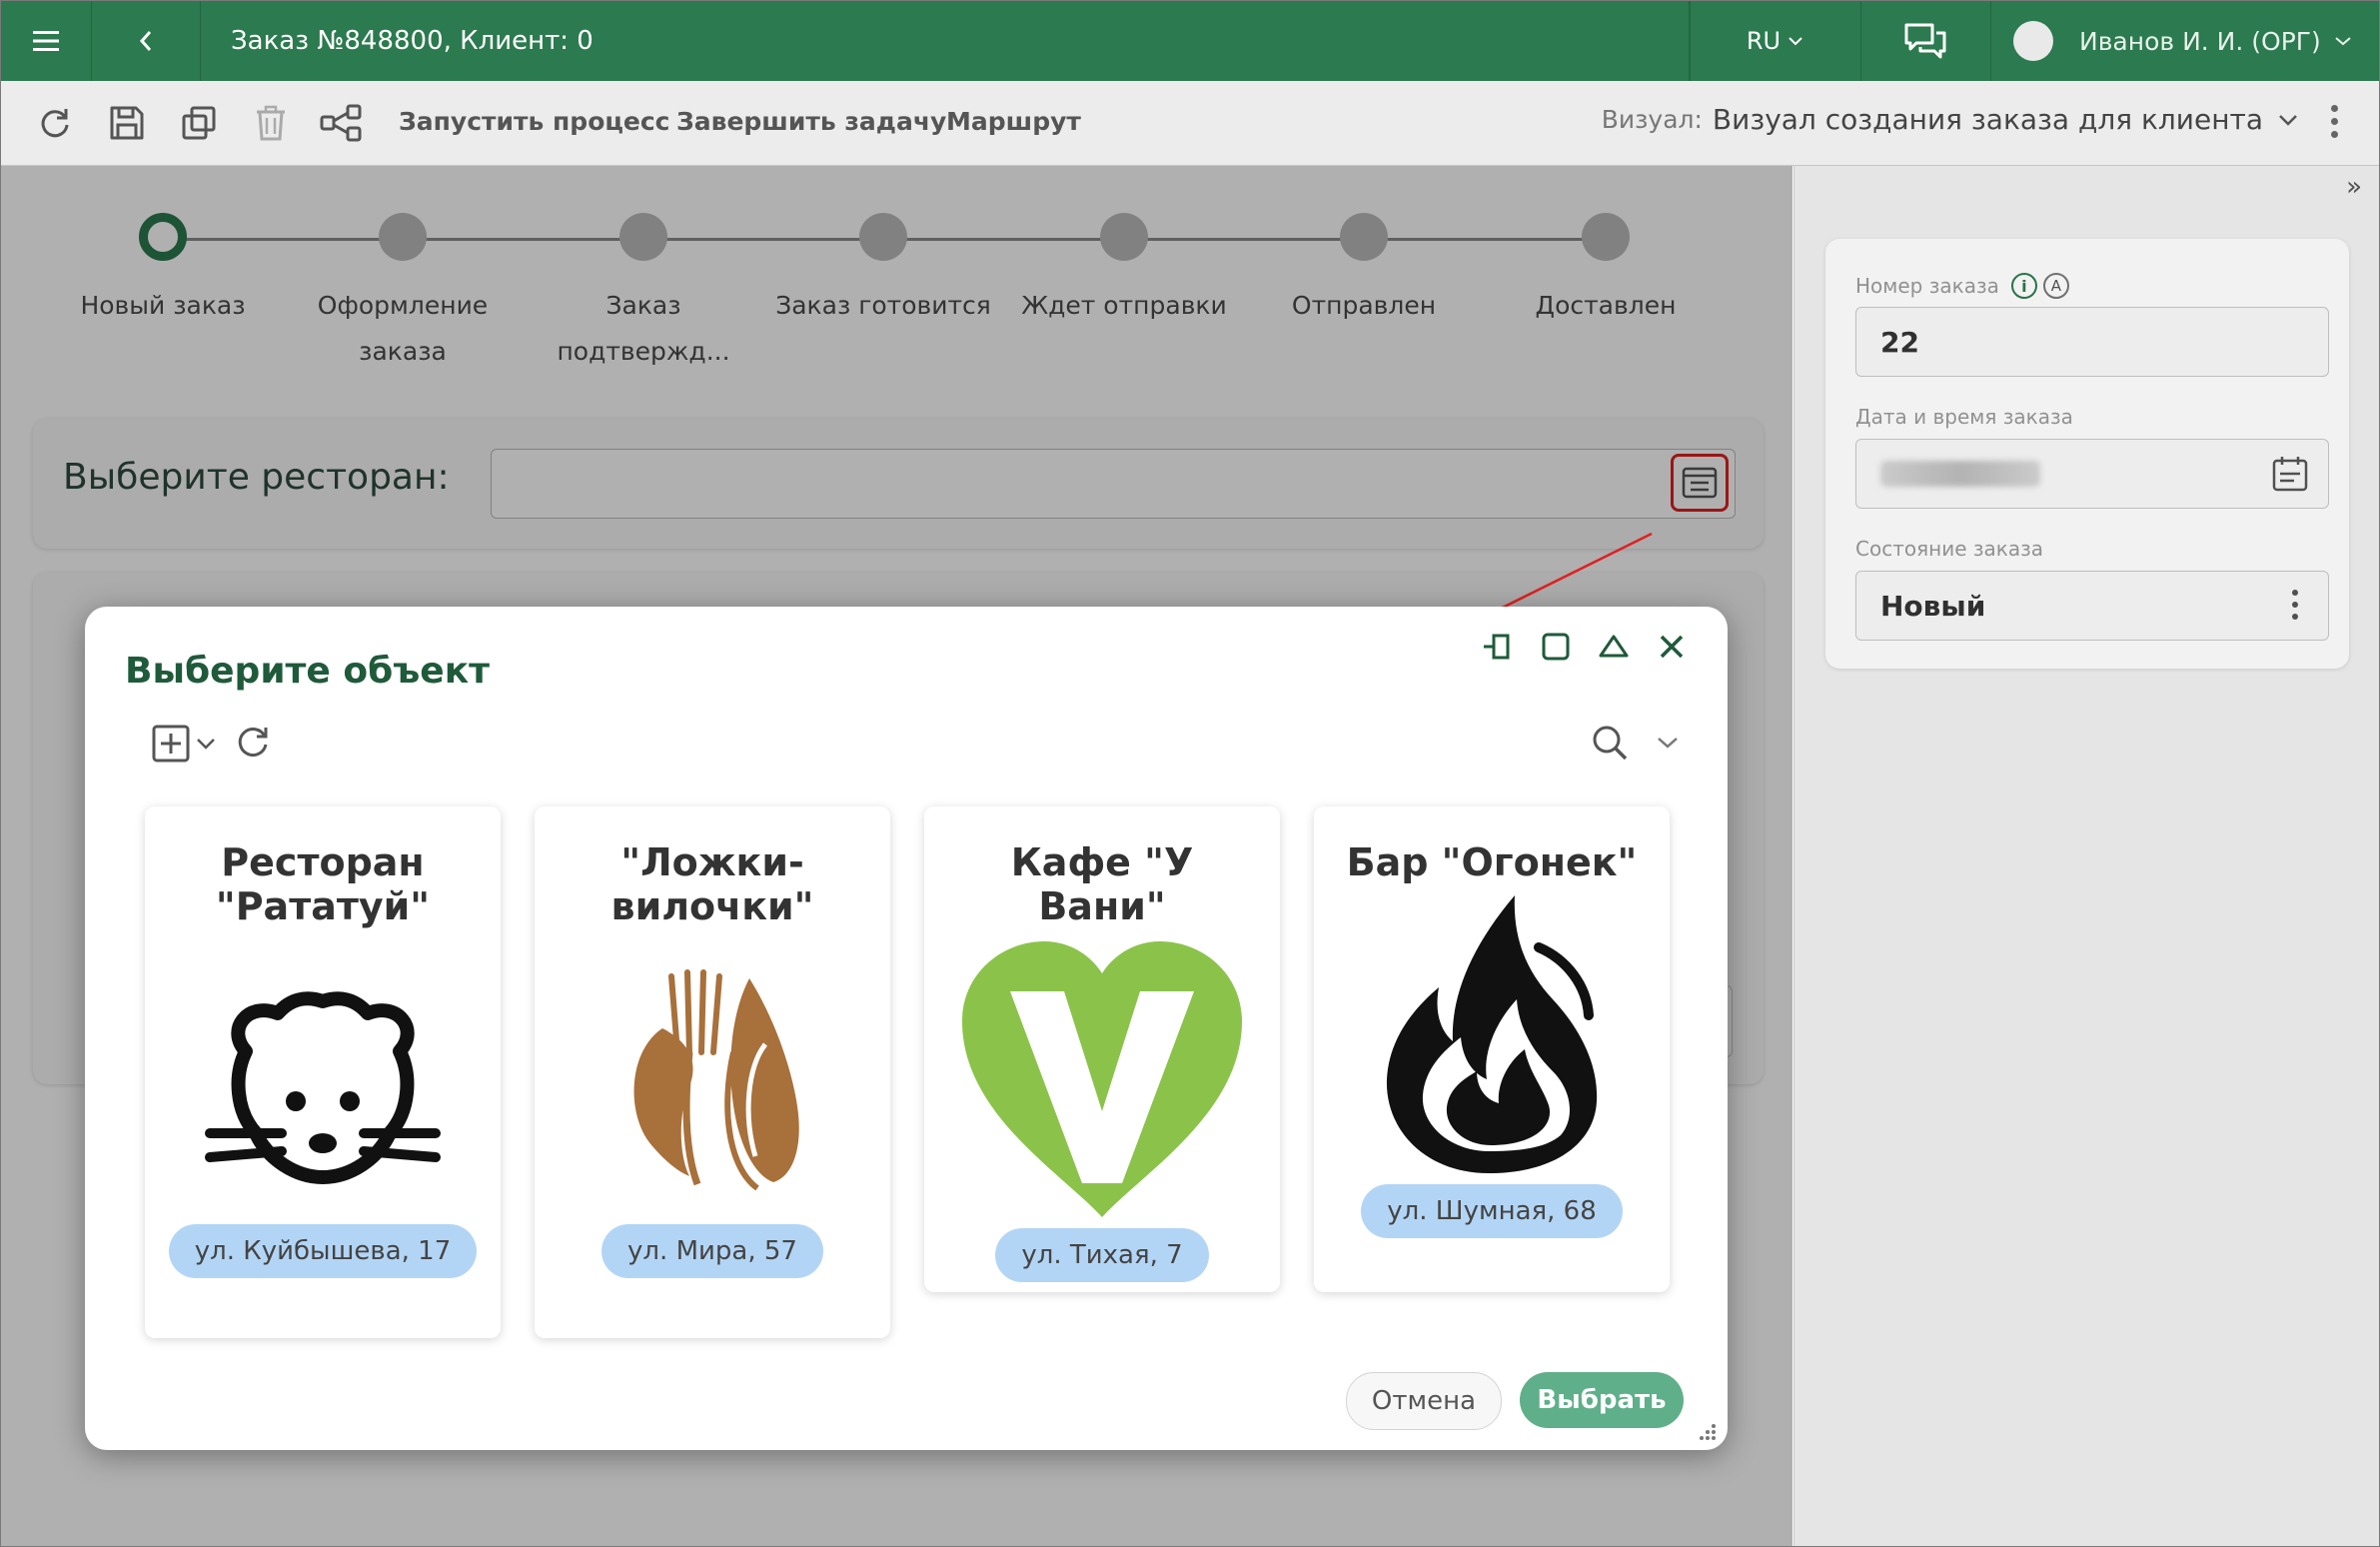  I want to click on dialog-search, so click(1635, 745).